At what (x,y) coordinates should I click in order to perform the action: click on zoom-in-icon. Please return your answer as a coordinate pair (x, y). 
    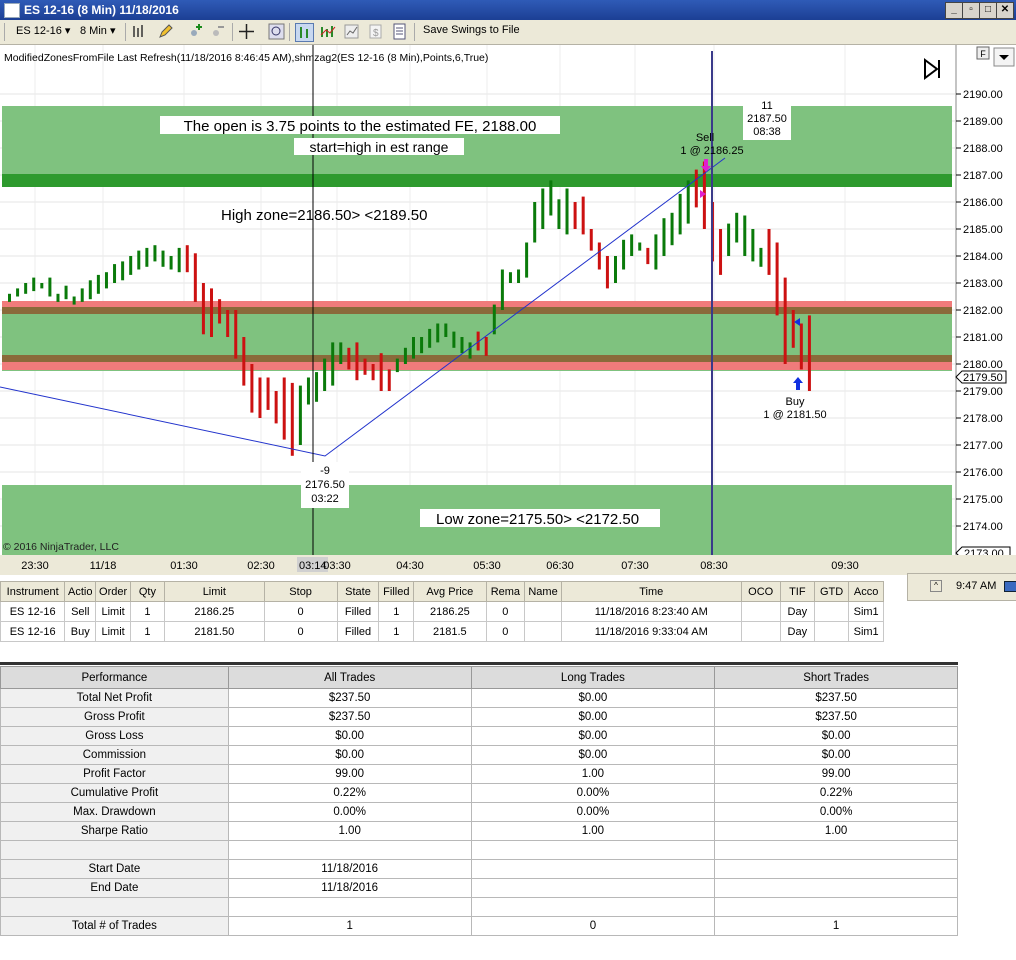
    Looking at the image, I should click on (196, 31).